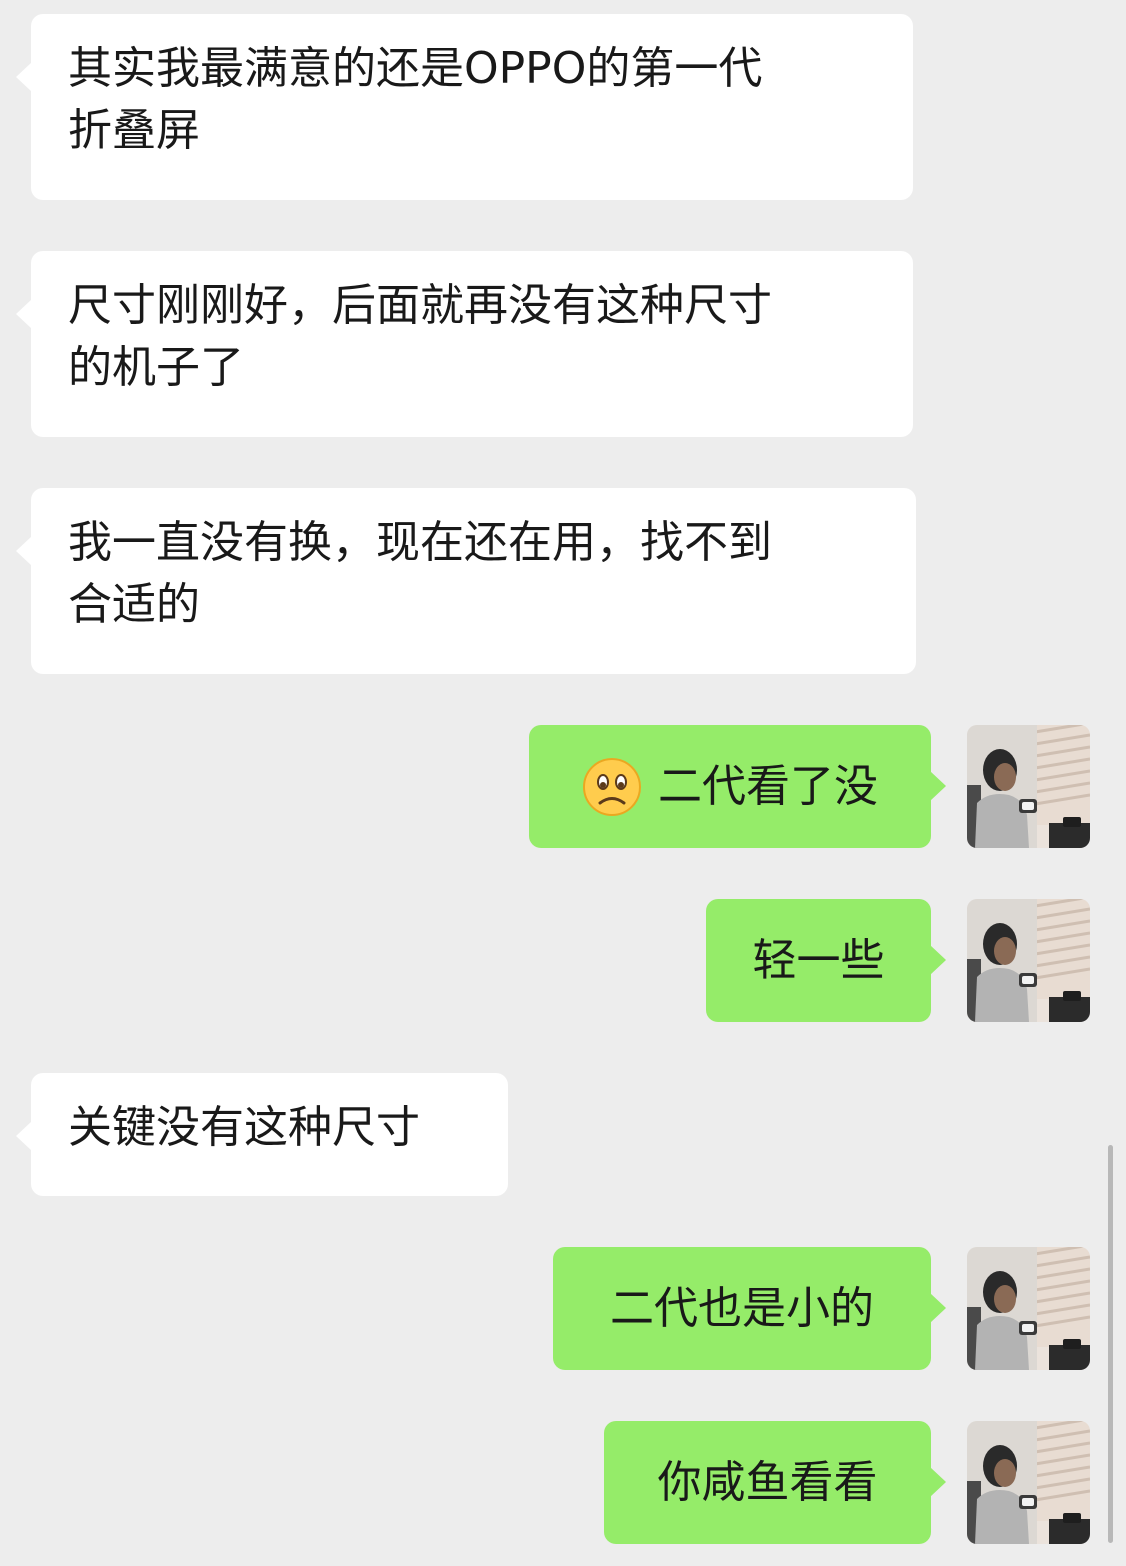 The image size is (1126, 1566). What do you see at coordinates (612, 786) in the screenshot?
I see `frowning-face-emoji-icon` at bounding box center [612, 786].